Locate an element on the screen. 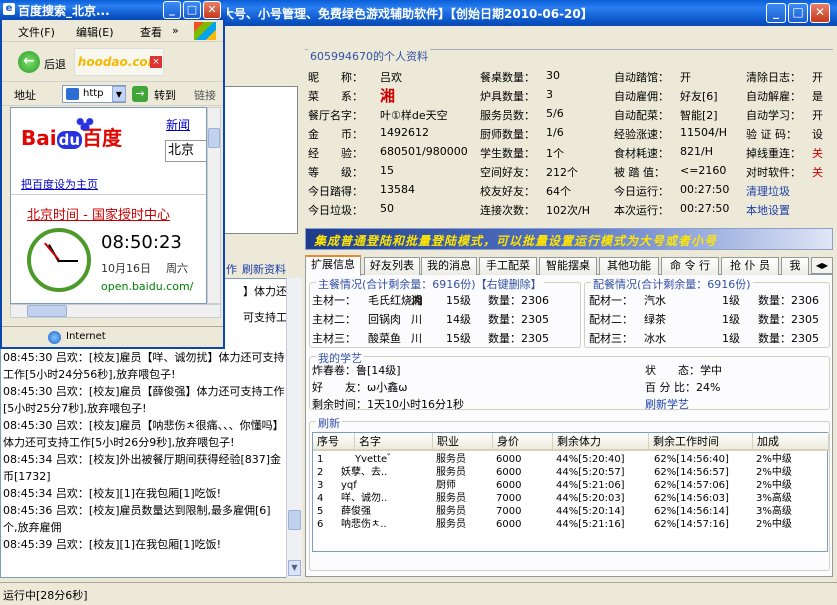 The image size is (837, 605). profile-value: 30 is located at coordinates (553, 75).